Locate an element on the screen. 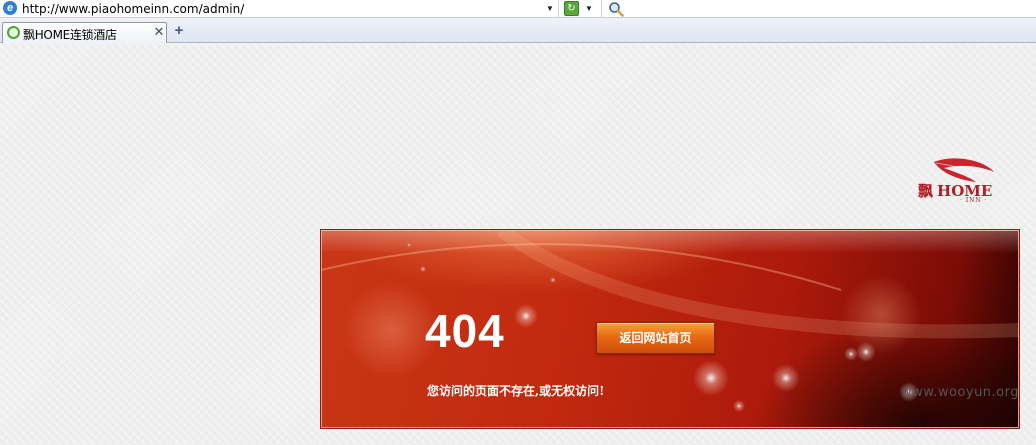 This screenshot has width=1036, height=445. tab-active: 飘HOME连锁酒店 ✕ is located at coordinates (84, 32).